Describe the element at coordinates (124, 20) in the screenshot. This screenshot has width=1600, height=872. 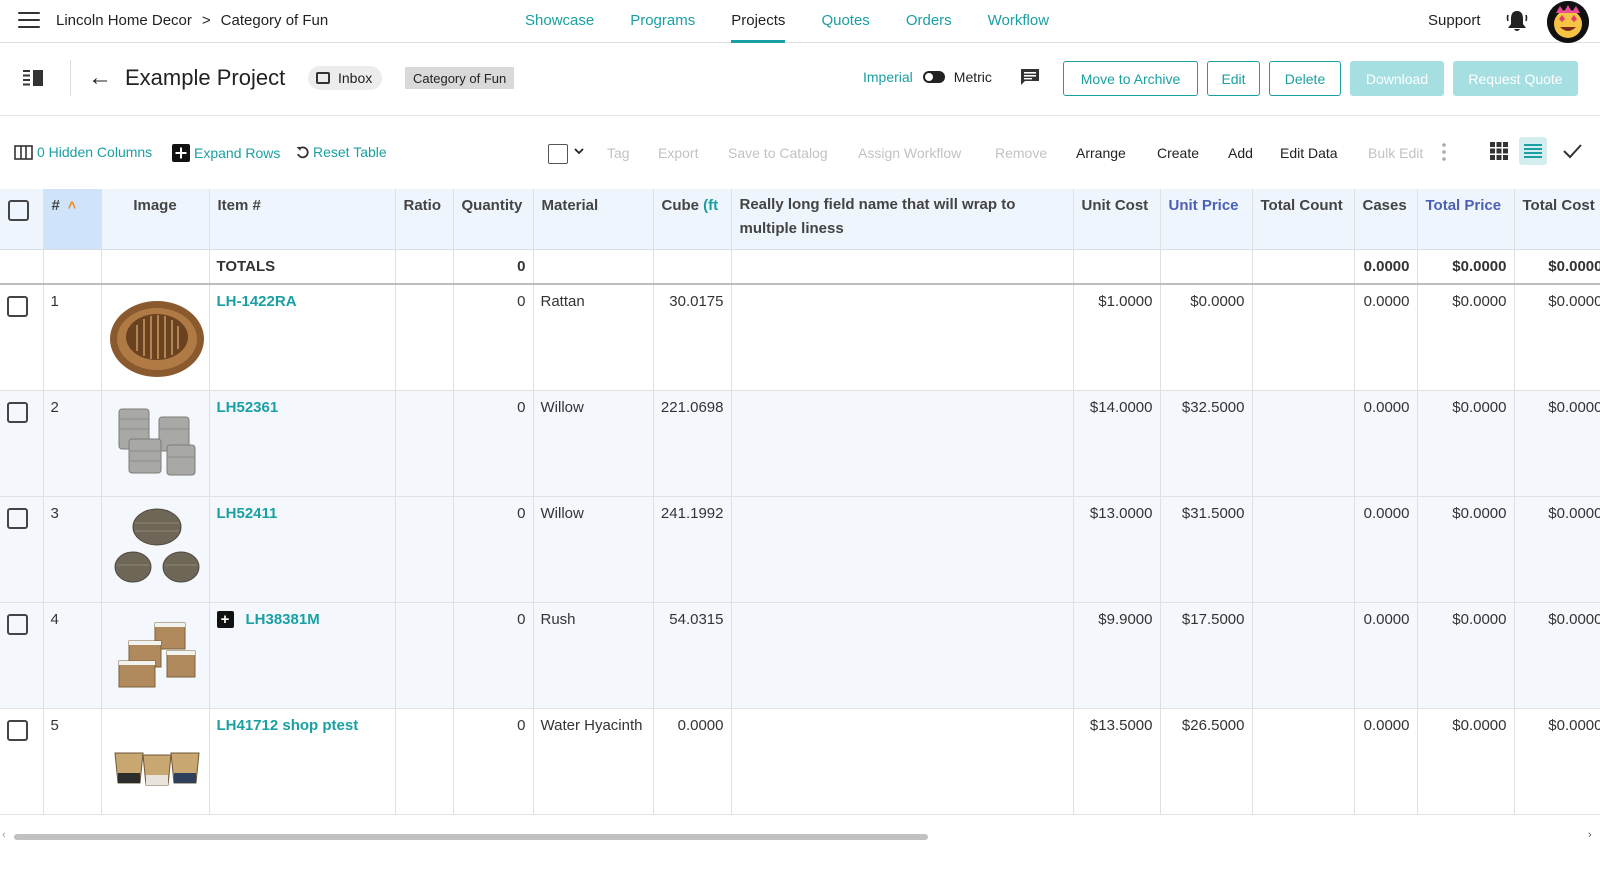
I see `breadcrumb-company: Lincoln Home Decor` at that location.